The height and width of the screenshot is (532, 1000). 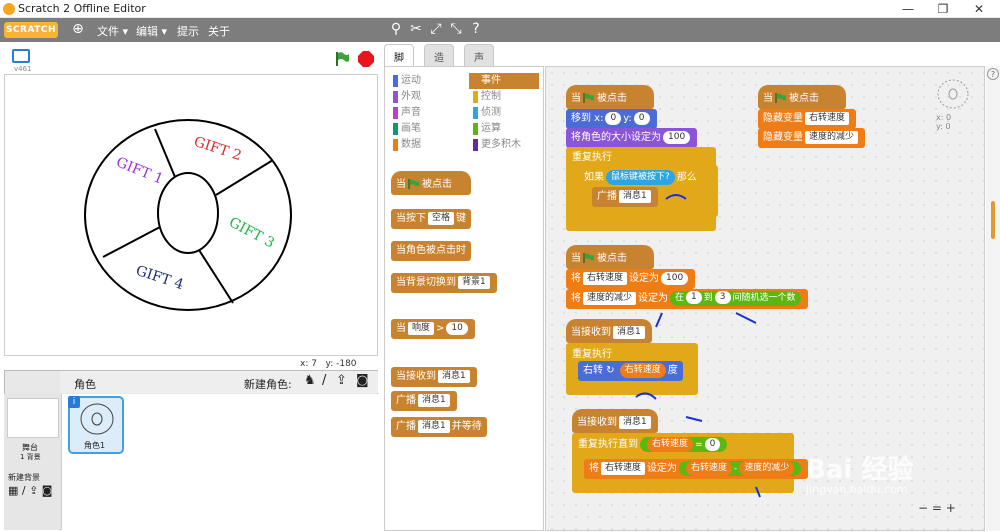 What do you see at coordinates (341, 380) in the screenshot?
I see `upload-icon: ⇪` at bounding box center [341, 380].